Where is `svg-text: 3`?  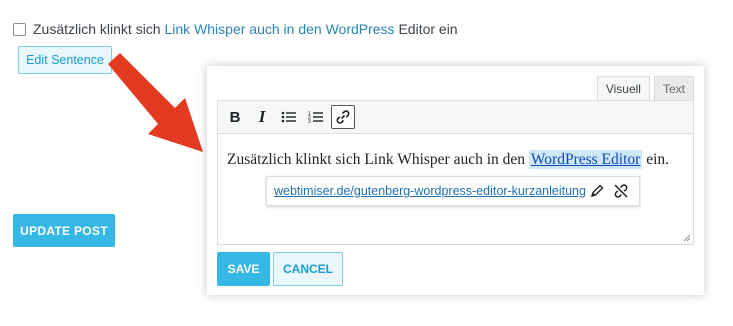 svg-text: 3 is located at coordinates (309, 121).